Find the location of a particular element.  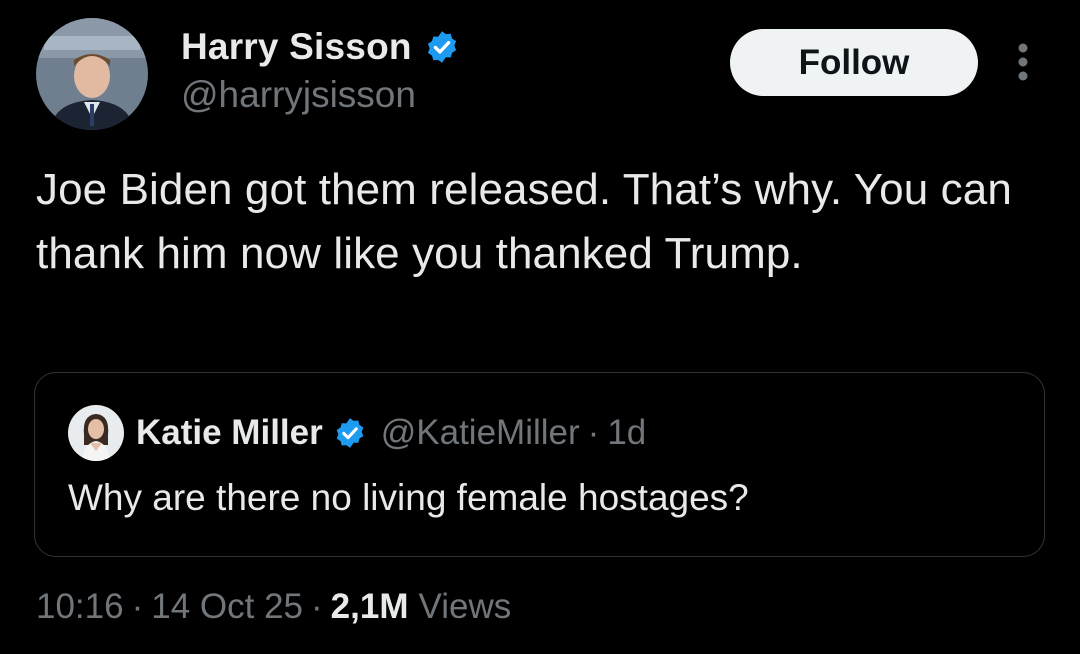

author-avatar is located at coordinates (92, 74).